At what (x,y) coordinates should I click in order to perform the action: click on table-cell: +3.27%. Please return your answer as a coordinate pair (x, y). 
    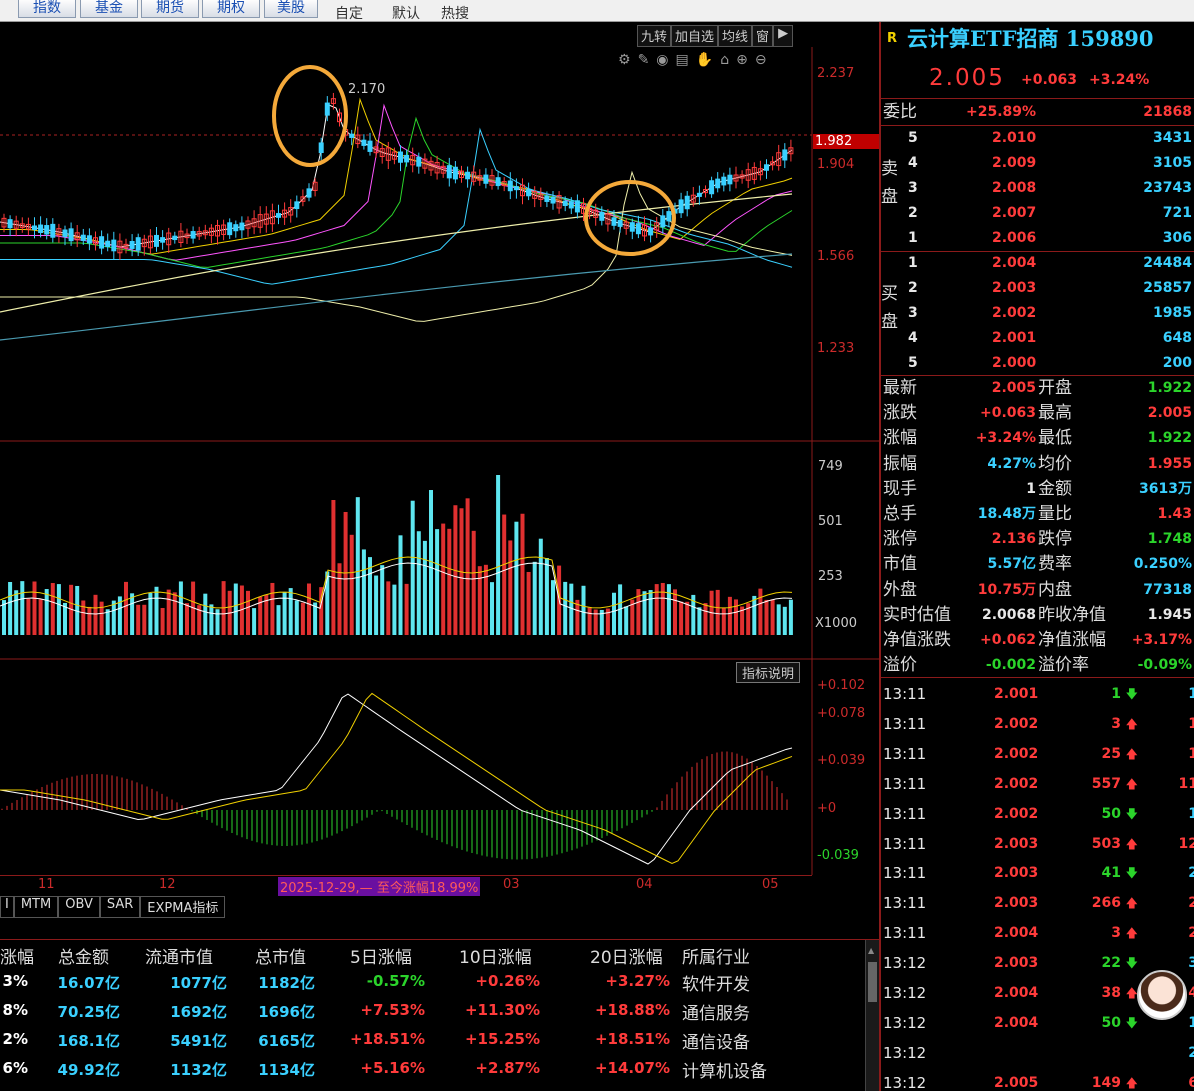
    Looking at the image, I should click on (637, 981).